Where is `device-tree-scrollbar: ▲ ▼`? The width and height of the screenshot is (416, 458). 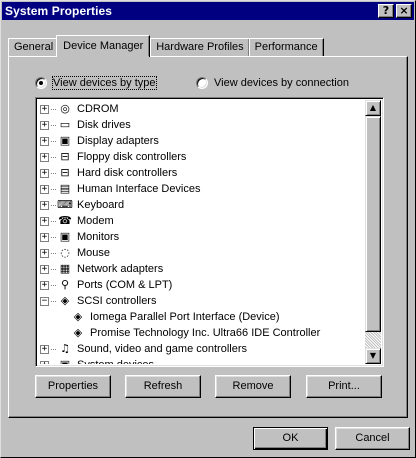 device-tree-scrollbar: ▲ ▼ is located at coordinates (373, 232).